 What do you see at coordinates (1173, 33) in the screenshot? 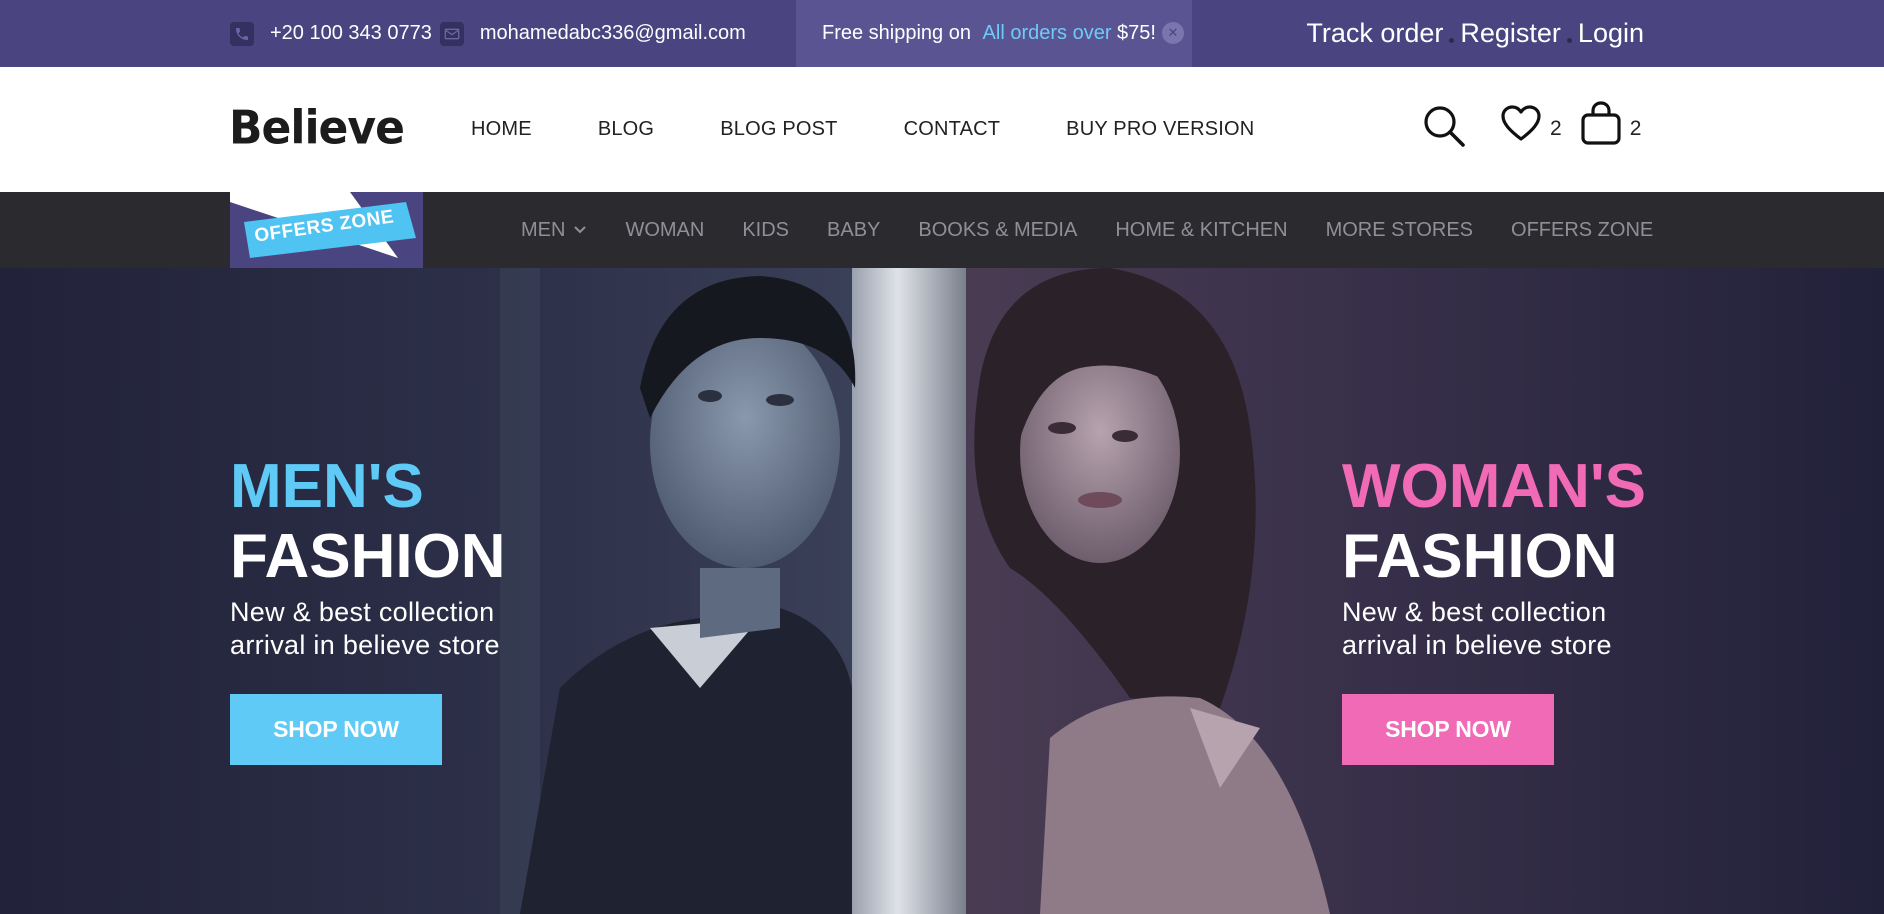
I see `close-icon: ✕` at bounding box center [1173, 33].